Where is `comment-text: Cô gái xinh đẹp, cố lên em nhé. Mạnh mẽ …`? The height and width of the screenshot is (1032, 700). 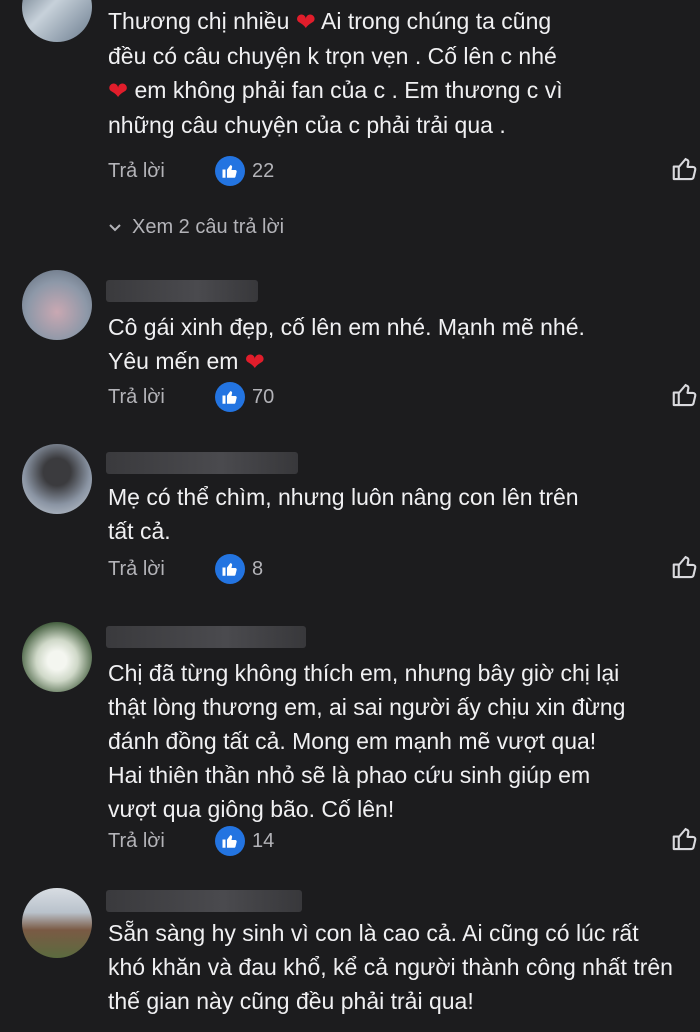 comment-text: Cô gái xinh đẹp, cố lên em nhé. Mạnh mẽ … is located at coordinates (398, 344).